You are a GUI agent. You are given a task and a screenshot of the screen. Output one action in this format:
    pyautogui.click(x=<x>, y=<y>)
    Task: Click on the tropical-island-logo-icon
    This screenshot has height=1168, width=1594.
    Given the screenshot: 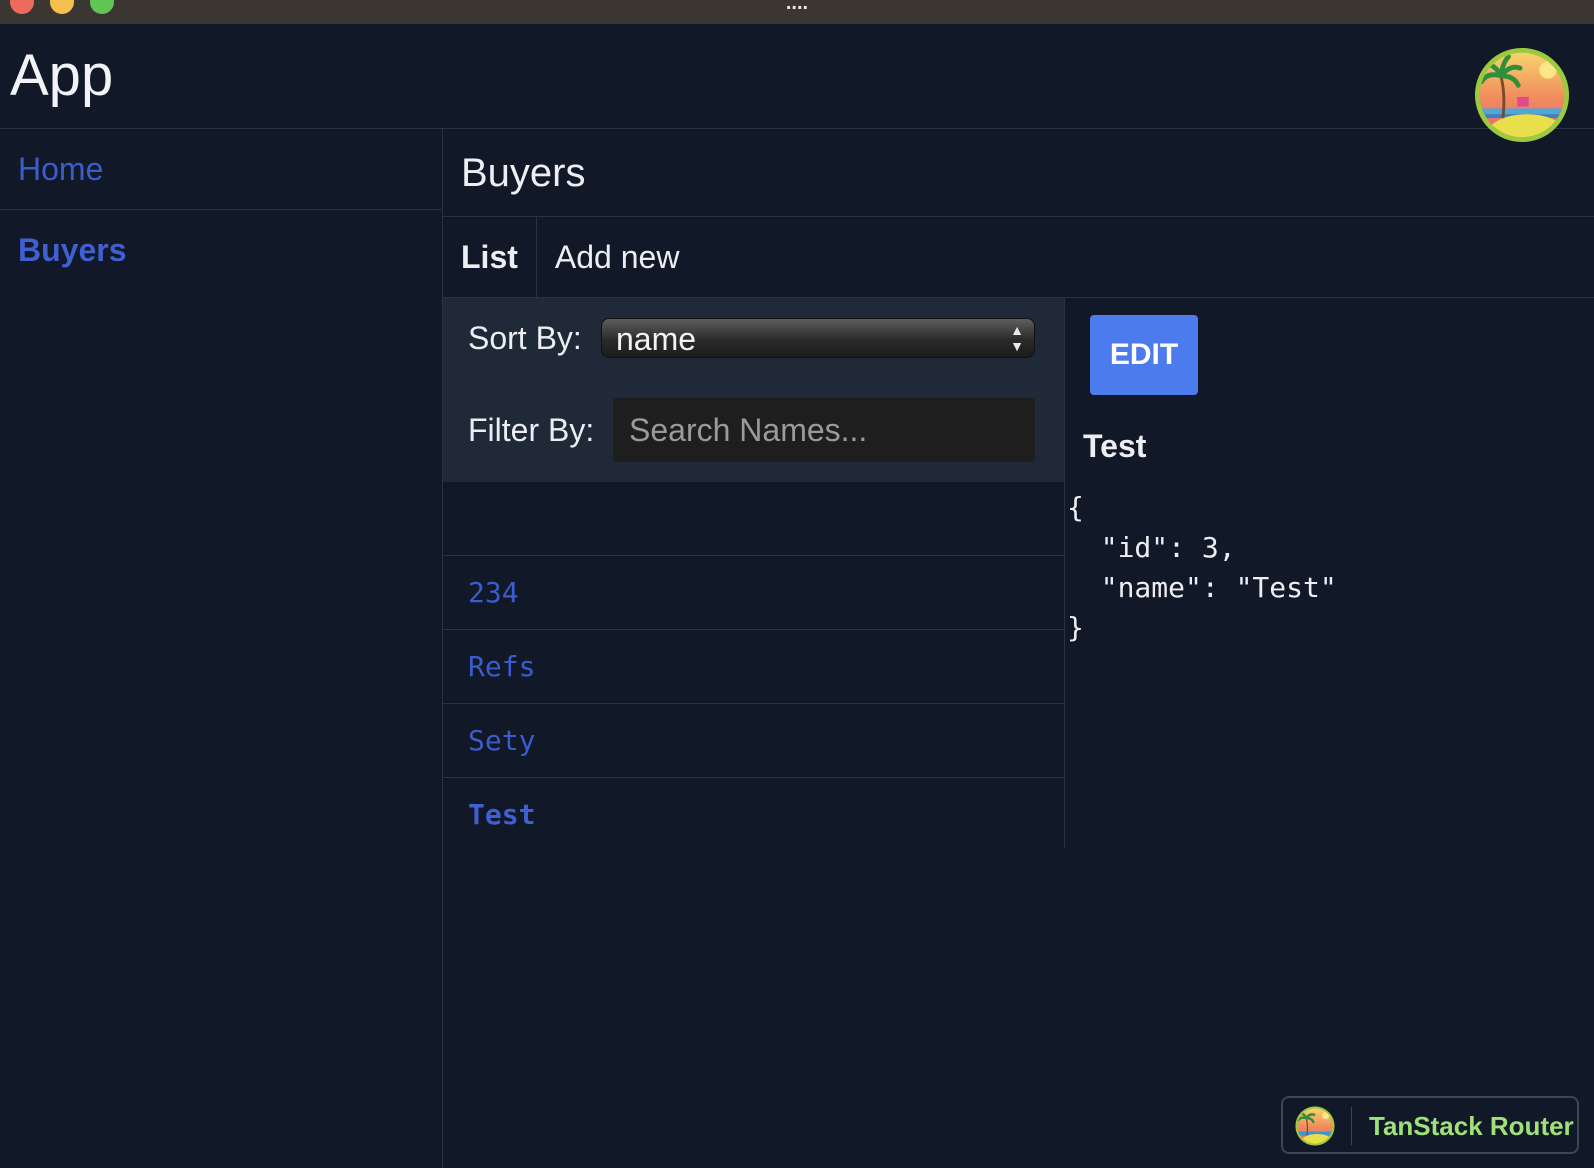 What is the action you would take?
    pyautogui.click(x=1315, y=1126)
    